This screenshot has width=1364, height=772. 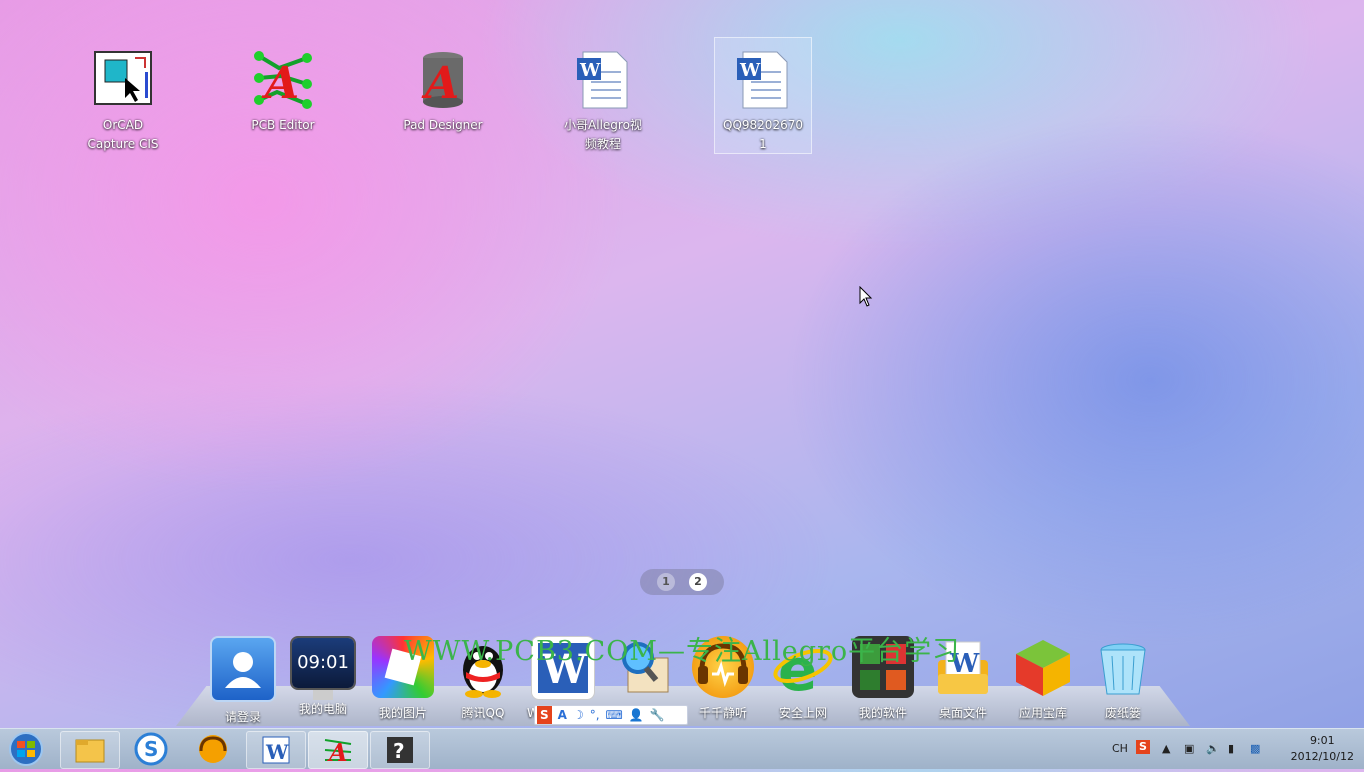 What do you see at coordinates (1322, 756) in the screenshot?
I see `clock-date: 2012/10/12` at bounding box center [1322, 756].